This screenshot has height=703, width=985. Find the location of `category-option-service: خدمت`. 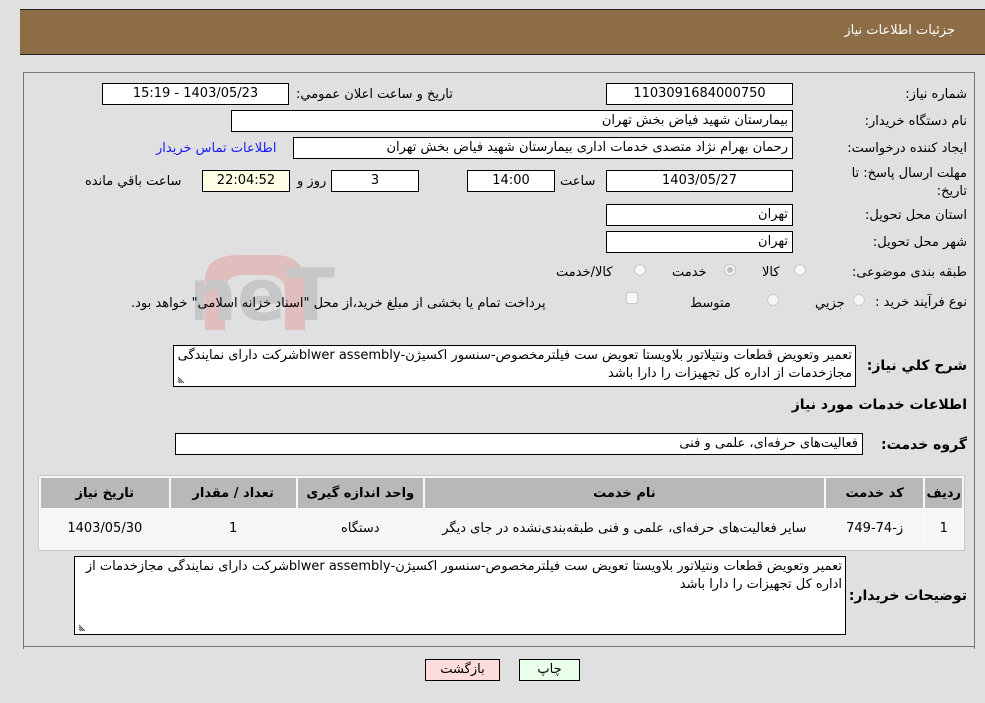

category-option-service: خدمت is located at coordinates (689, 272).